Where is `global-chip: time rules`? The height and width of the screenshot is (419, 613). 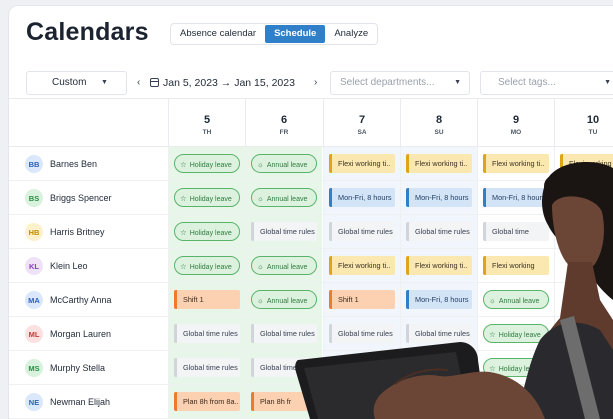
global-chip: time rules is located at coordinates (439, 367).